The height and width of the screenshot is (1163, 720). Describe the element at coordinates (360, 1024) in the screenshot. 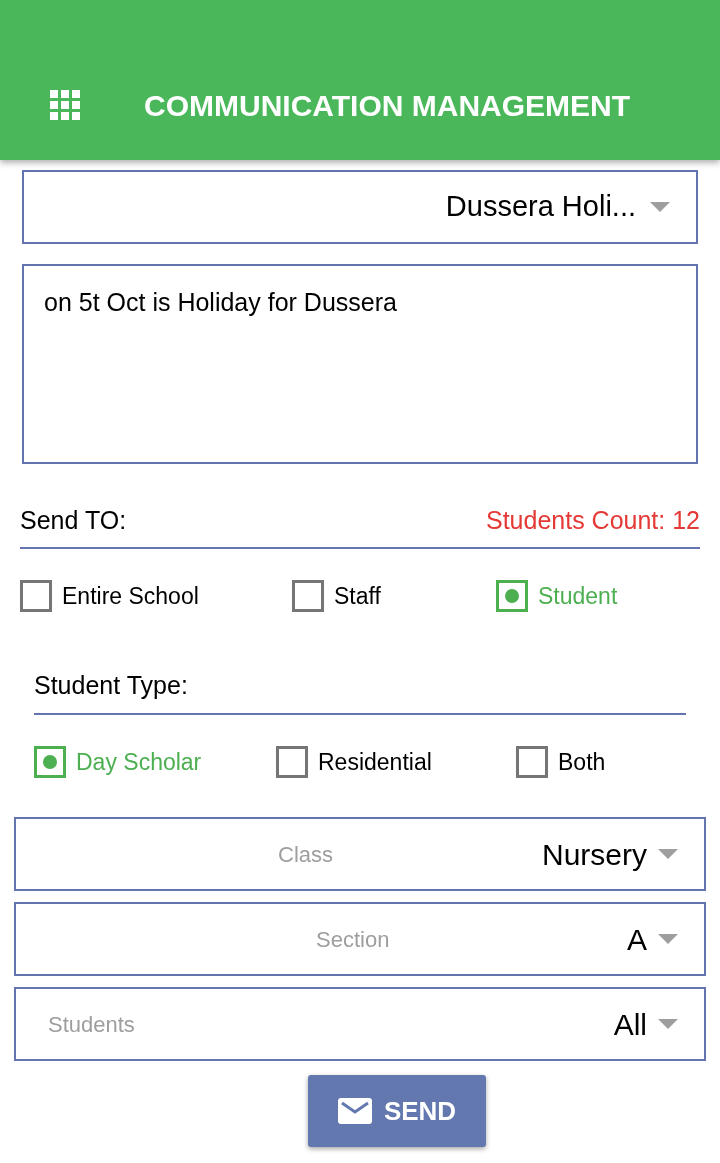

I see `filter-dropdown: Students All` at that location.